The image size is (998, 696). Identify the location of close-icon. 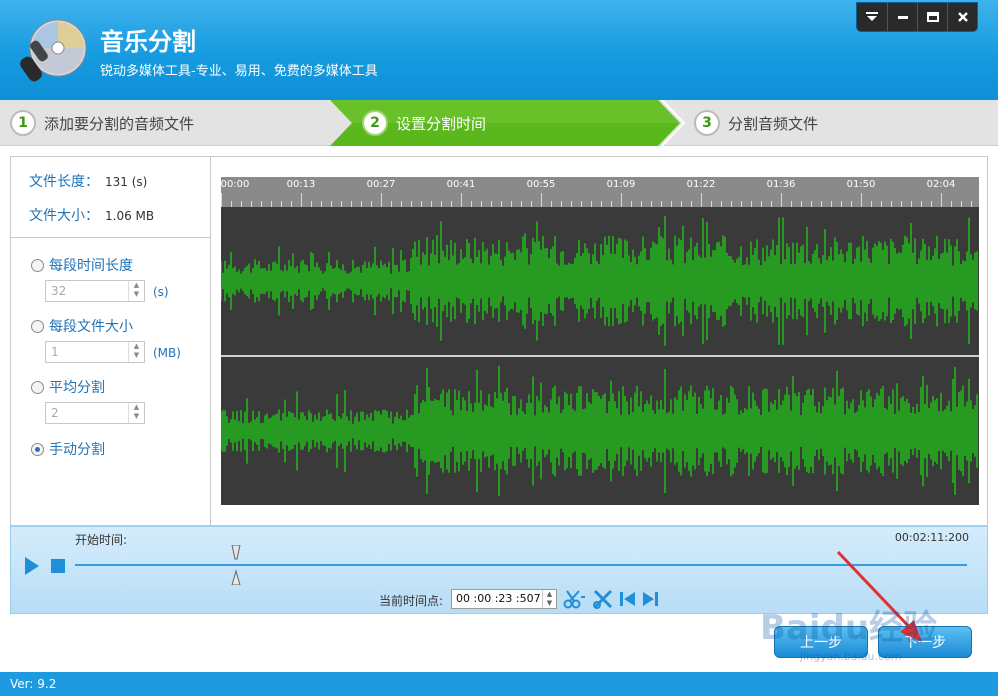
(962, 17).